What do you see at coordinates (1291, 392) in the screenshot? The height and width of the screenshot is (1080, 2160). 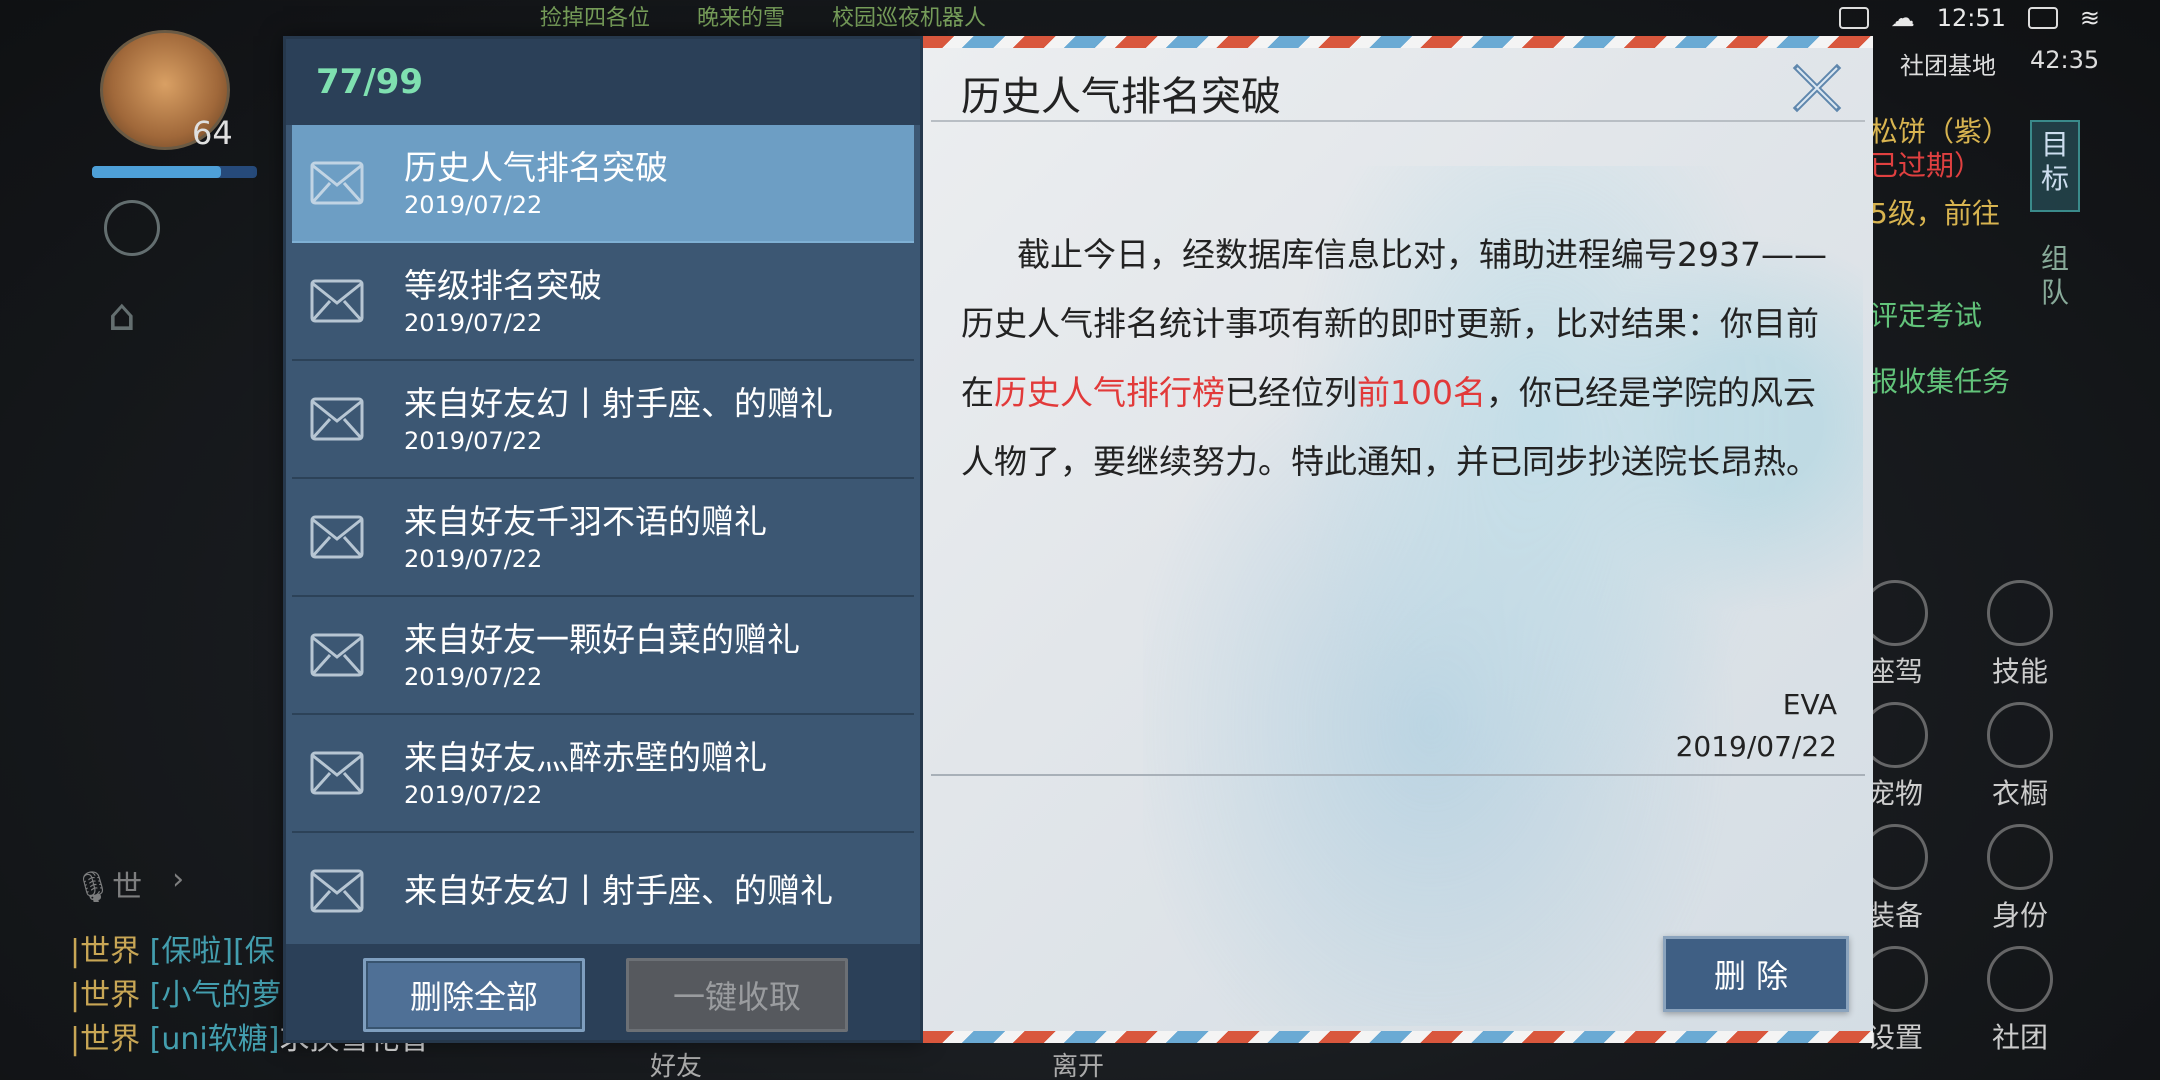 I see `body-text: 已经位列` at bounding box center [1291, 392].